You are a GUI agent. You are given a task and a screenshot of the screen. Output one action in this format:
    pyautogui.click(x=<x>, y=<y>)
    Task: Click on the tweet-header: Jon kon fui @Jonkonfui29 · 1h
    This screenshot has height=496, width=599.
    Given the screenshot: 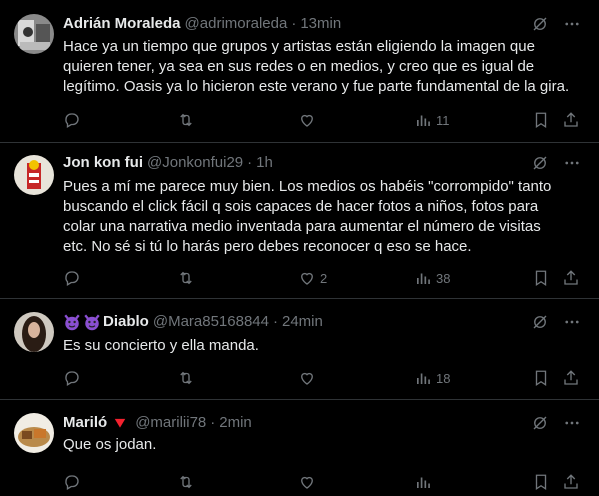 What is the action you would take?
    pyautogui.click(x=168, y=163)
    